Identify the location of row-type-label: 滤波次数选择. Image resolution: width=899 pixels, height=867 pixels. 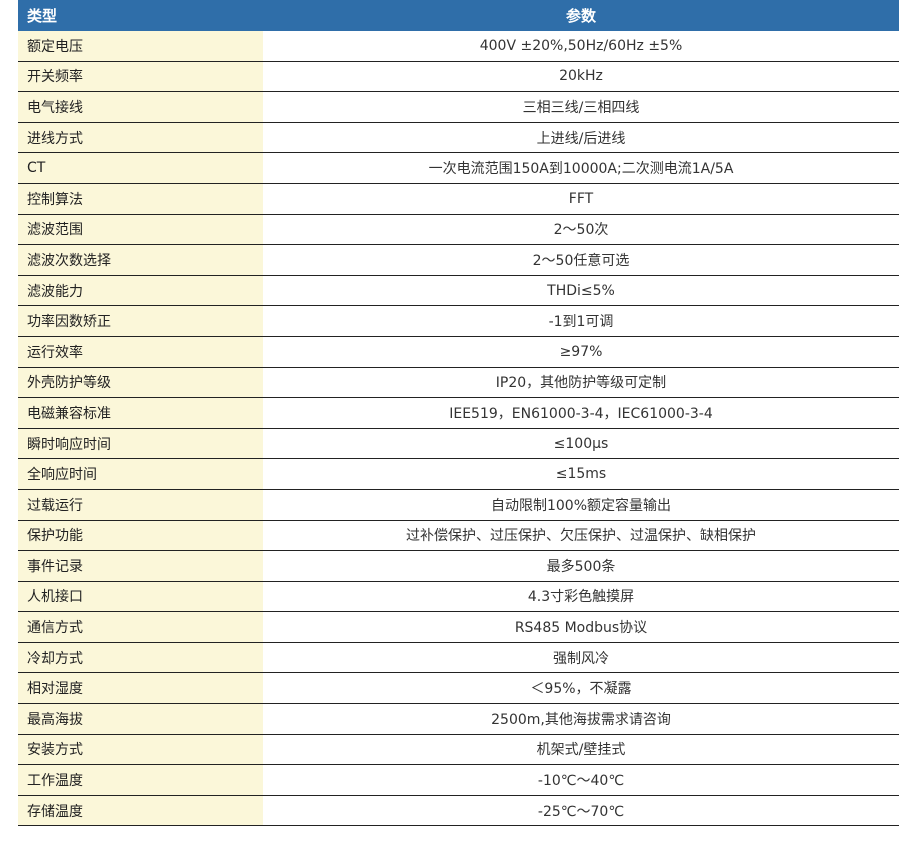
(140, 260).